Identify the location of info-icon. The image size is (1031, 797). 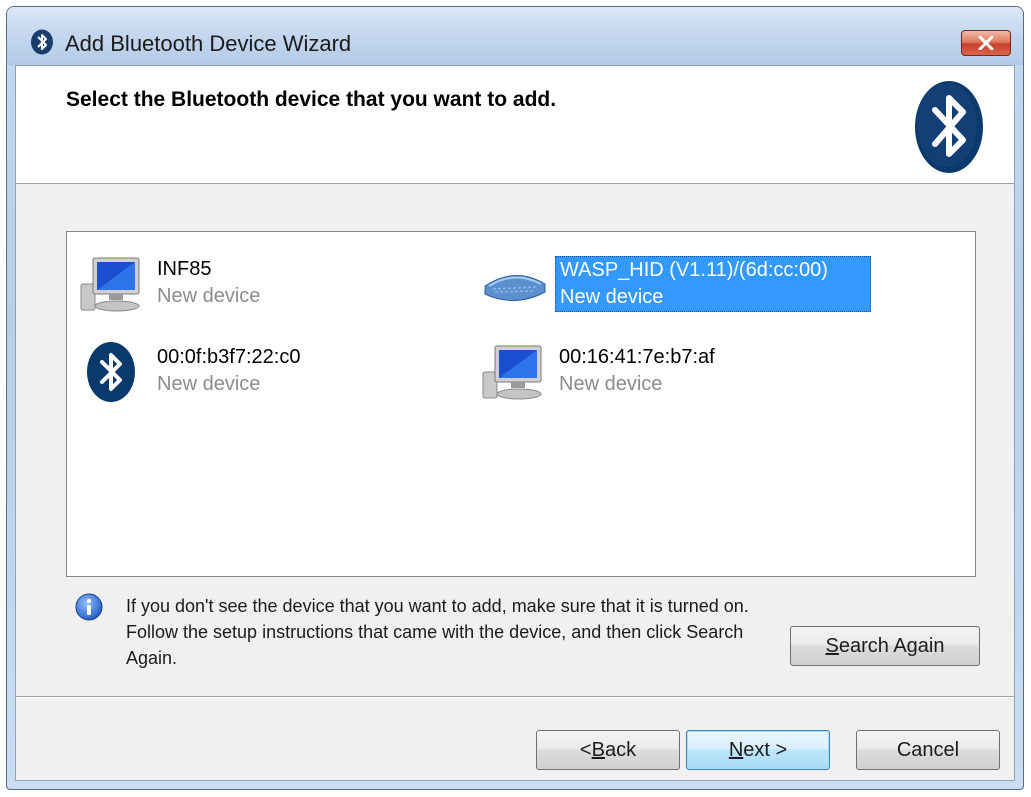
(89, 607).